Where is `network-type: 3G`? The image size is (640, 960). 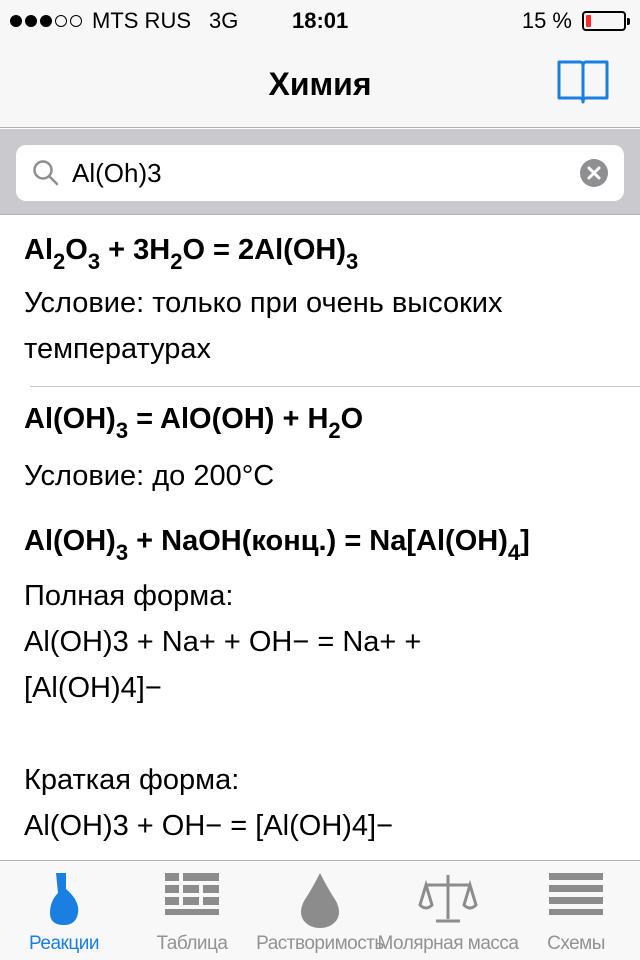
network-type: 3G is located at coordinates (224, 20).